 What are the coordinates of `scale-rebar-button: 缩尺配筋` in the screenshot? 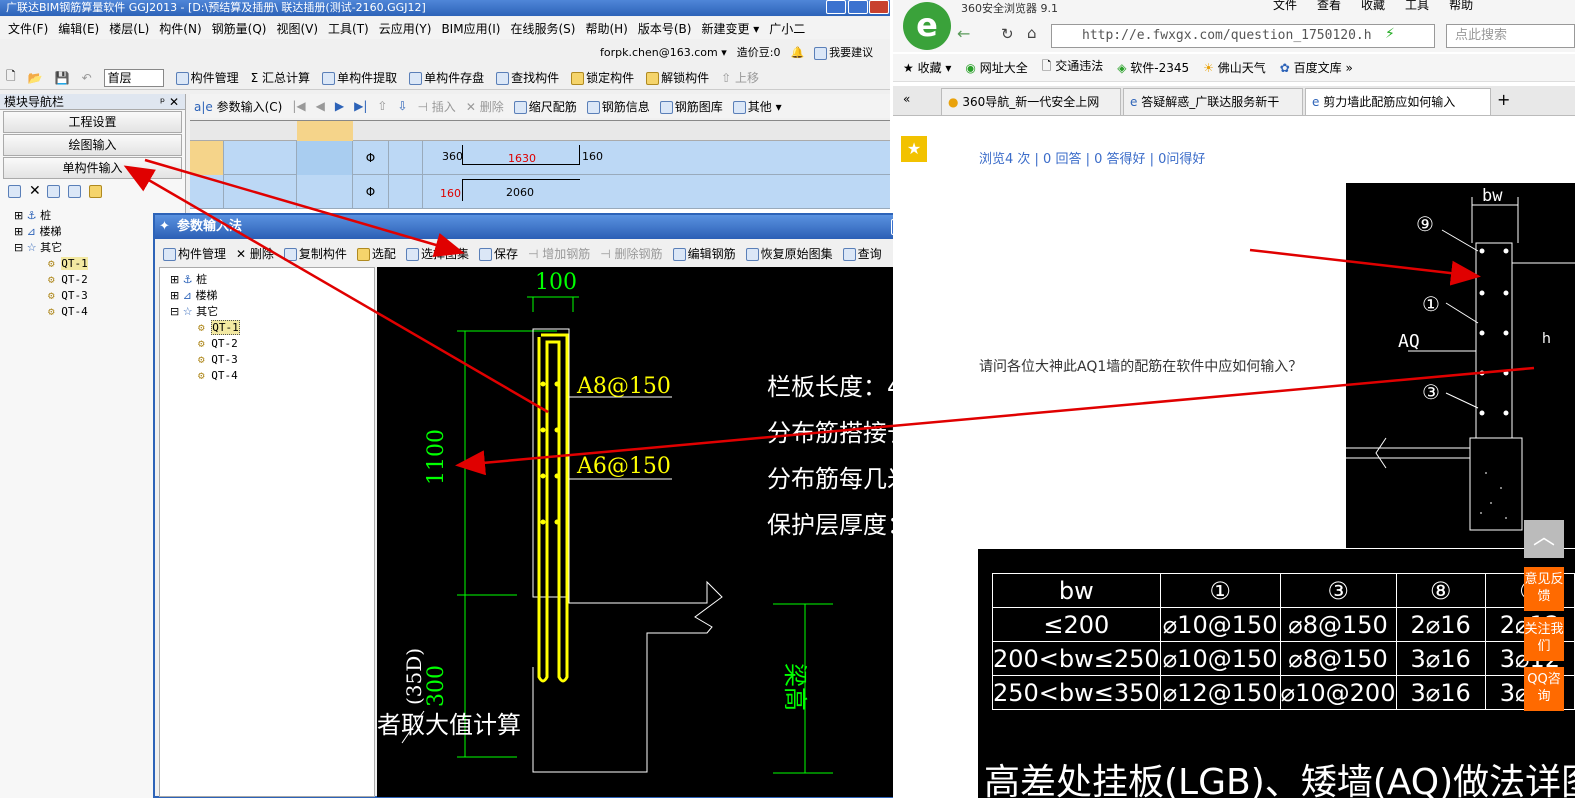 It's located at (545, 106).